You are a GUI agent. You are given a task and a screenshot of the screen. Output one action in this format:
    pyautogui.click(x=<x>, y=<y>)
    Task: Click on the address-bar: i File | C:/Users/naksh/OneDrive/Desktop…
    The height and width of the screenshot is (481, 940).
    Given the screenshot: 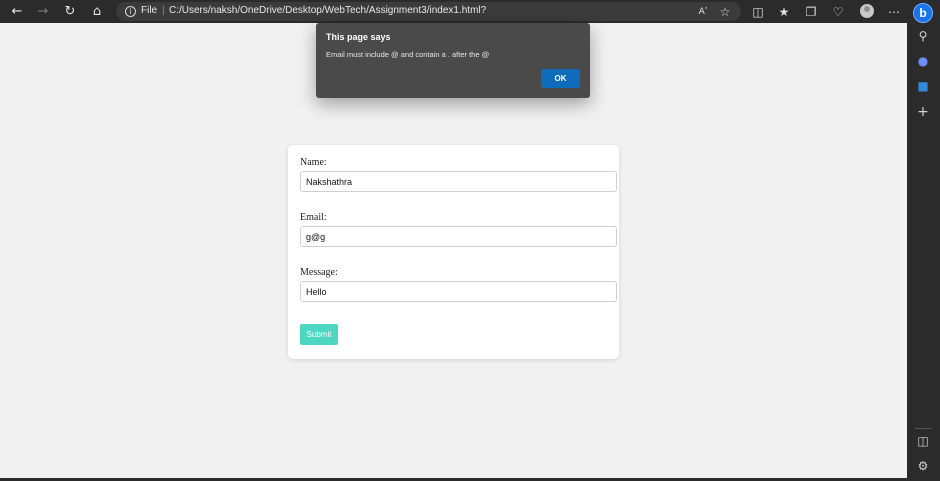 What is the action you would take?
    pyautogui.click(x=428, y=11)
    